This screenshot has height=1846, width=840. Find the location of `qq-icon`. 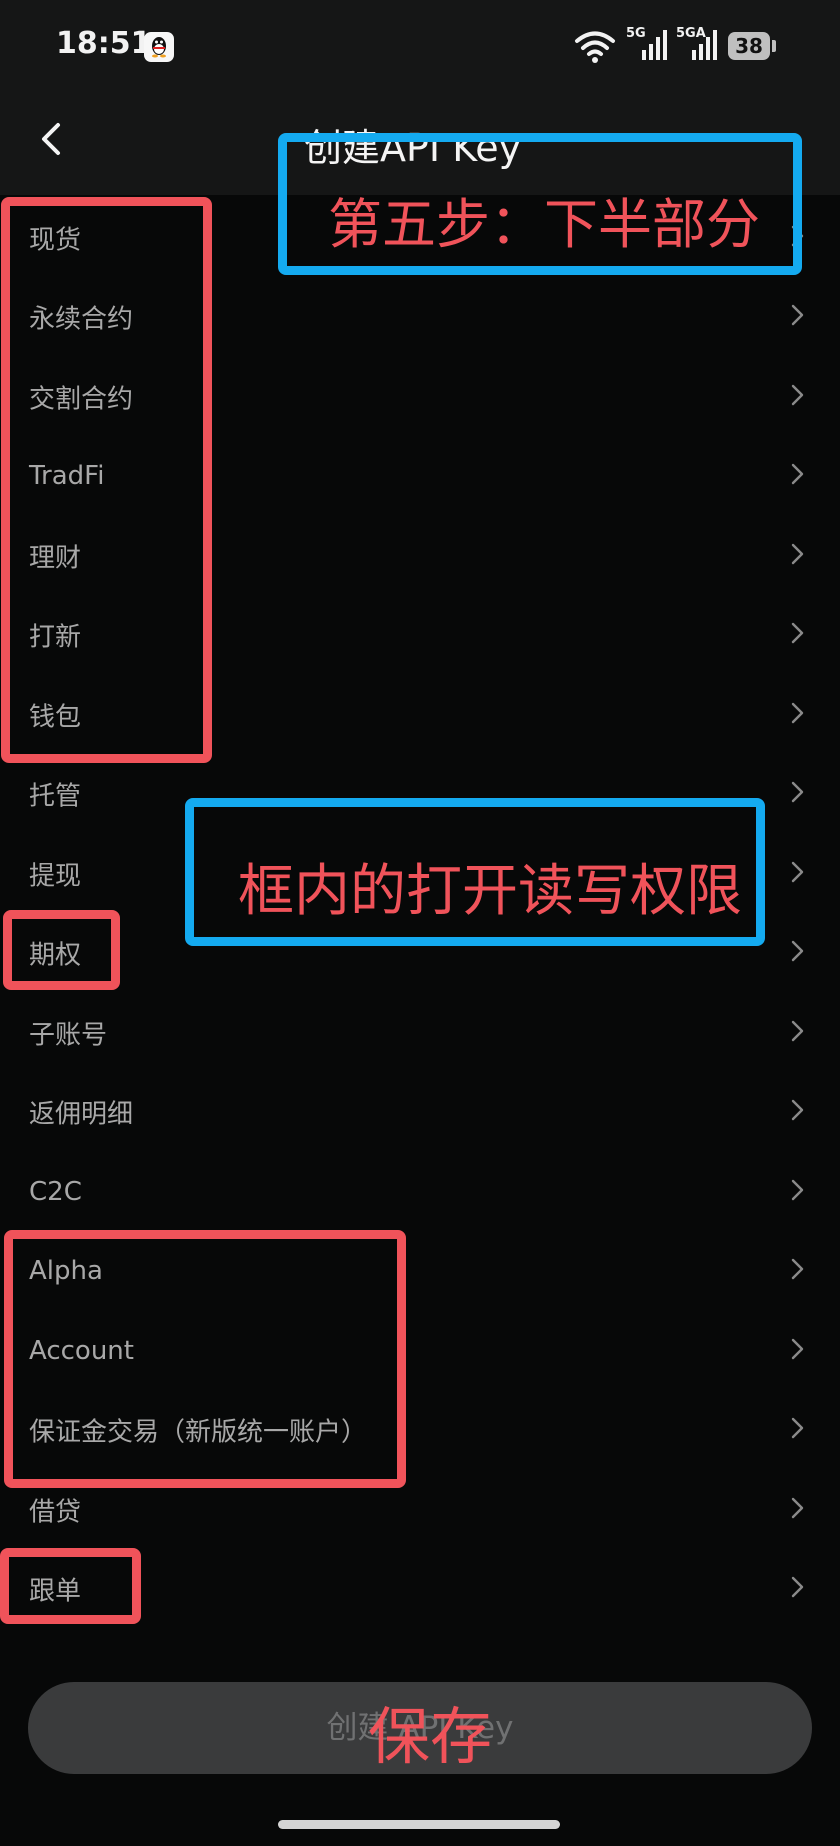

qq-icon is located at coordinates (159, 47).